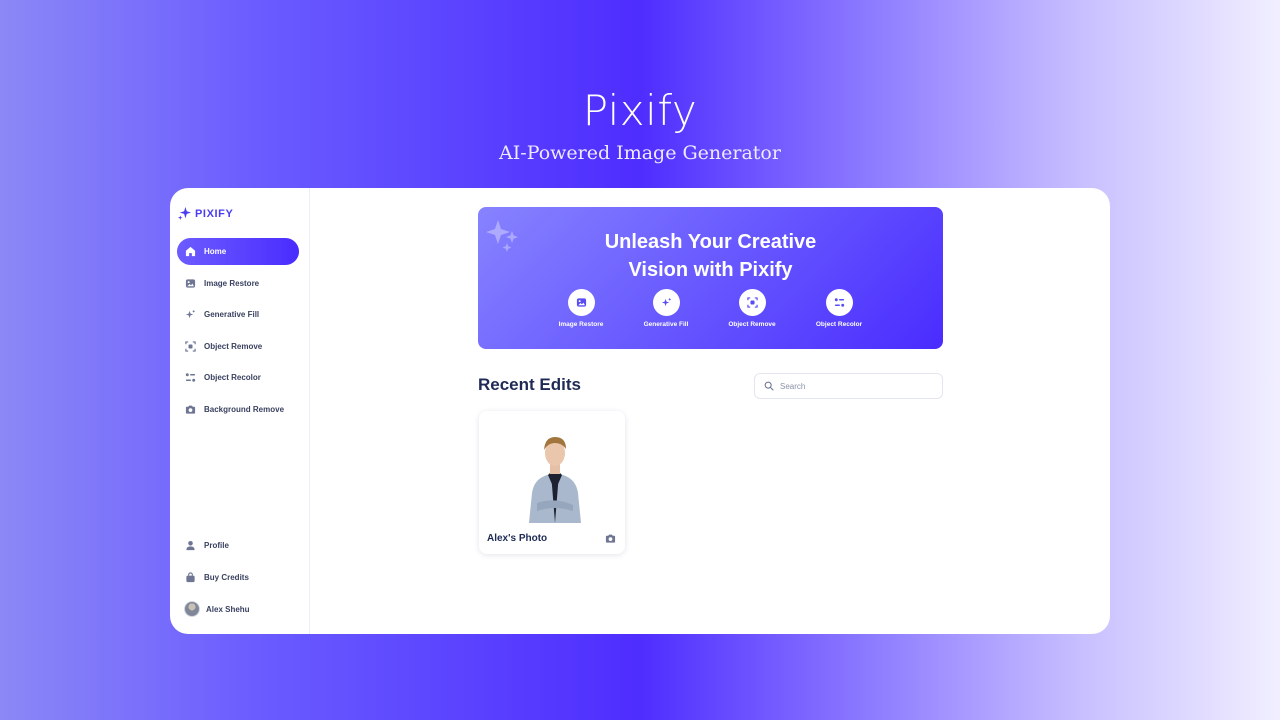 Image resolution: width=1280 pixels, height=720 pixels. What do you see at coordinates (710, 242) in the screenshot?
I see `banner-title-line1: Unleash Your Creative` at bounding box center [710, 242].